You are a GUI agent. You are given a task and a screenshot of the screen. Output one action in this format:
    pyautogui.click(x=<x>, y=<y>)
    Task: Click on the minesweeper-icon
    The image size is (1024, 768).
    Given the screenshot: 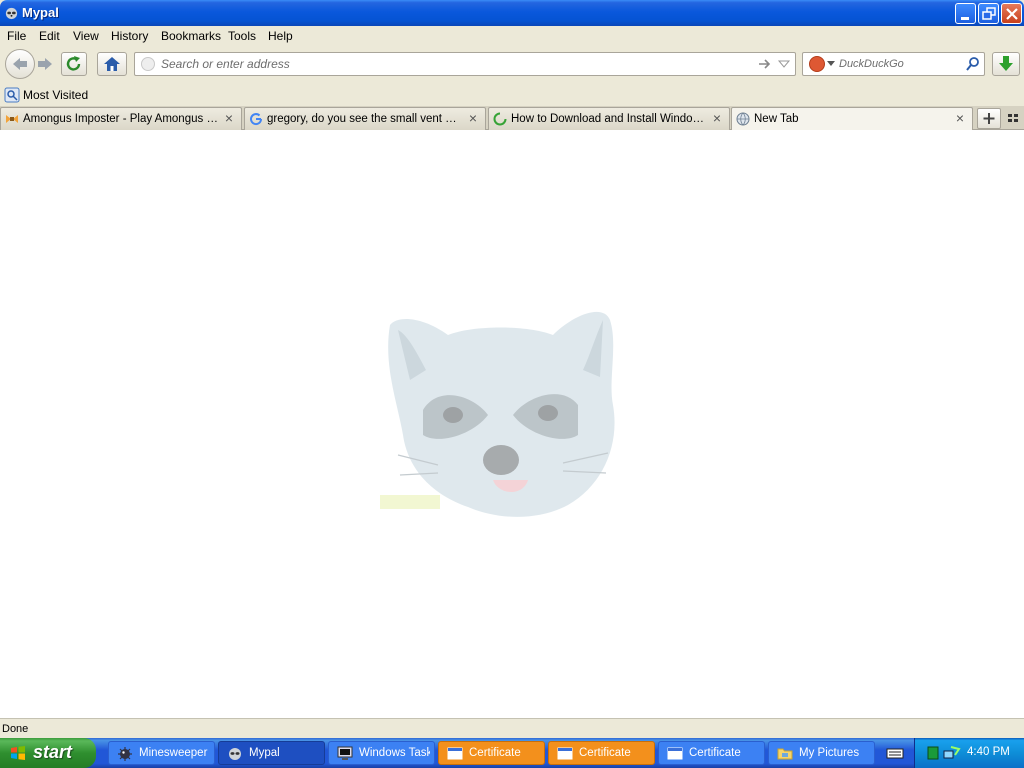 What is the action you would take?
    pyautogui.click(x=125, y=754)
    